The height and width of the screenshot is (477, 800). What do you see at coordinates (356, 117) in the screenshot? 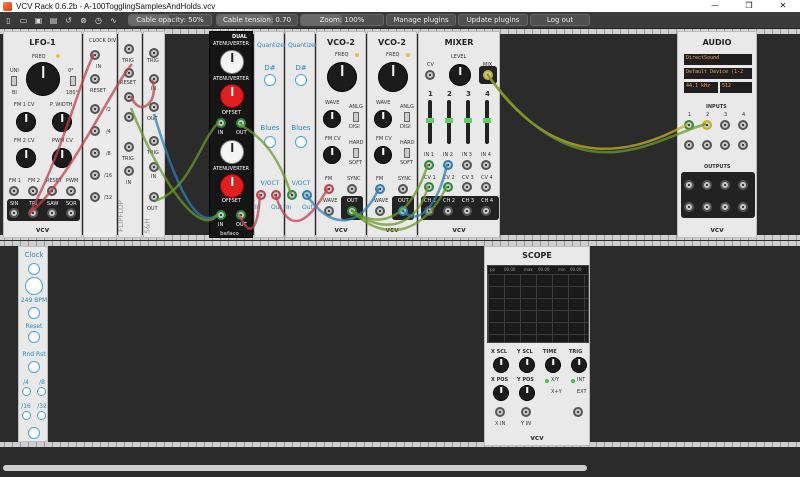
I see `analog-digital-switch` at bounding box center [356, 117].